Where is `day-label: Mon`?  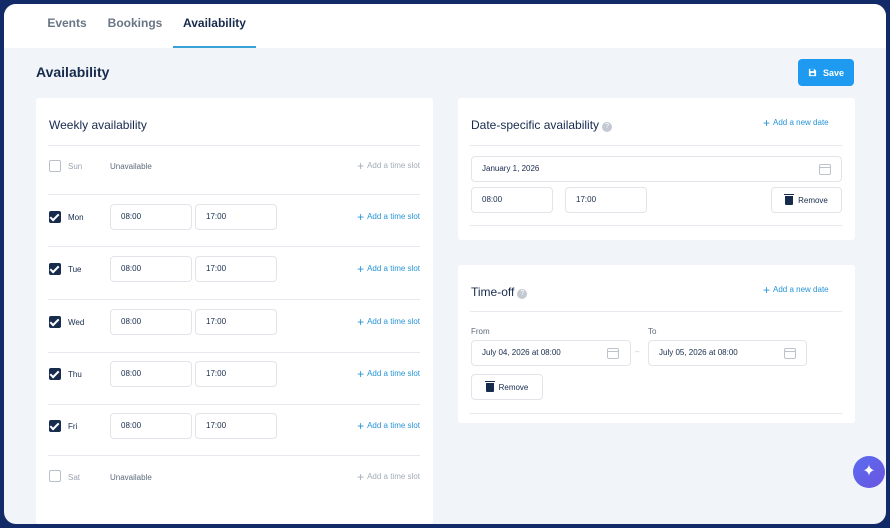
day-label: Mon is located at coordinates (76, 217).